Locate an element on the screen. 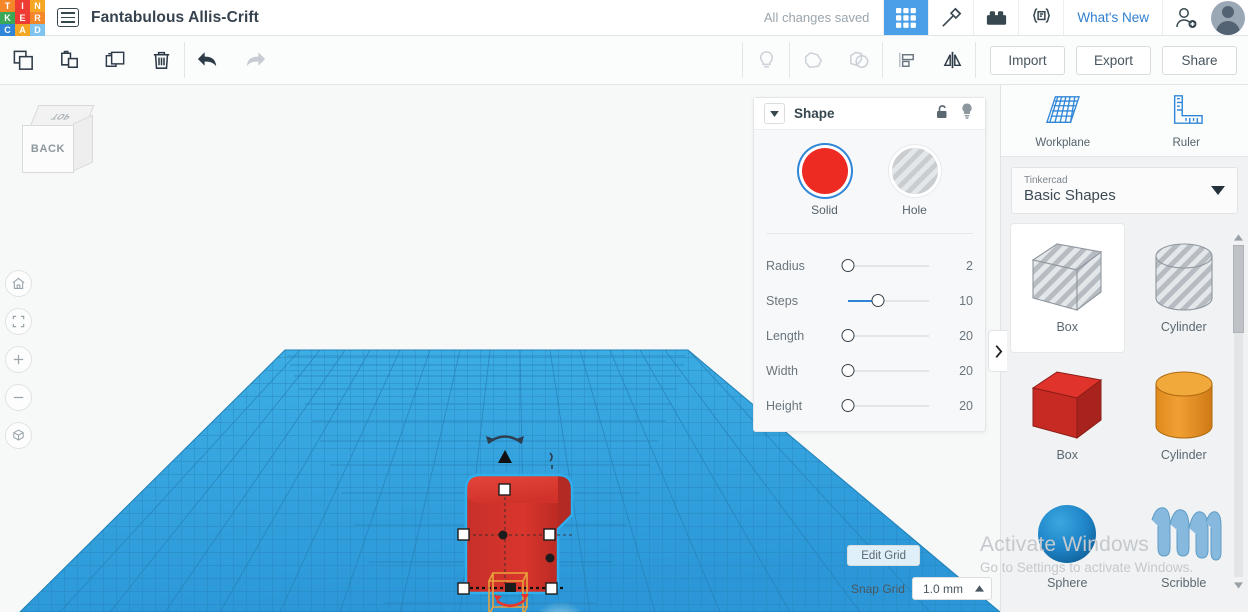 Image resolution: width=1248 pixels, height=612 pixels. undo-icon is located at coordinates (208, 60).